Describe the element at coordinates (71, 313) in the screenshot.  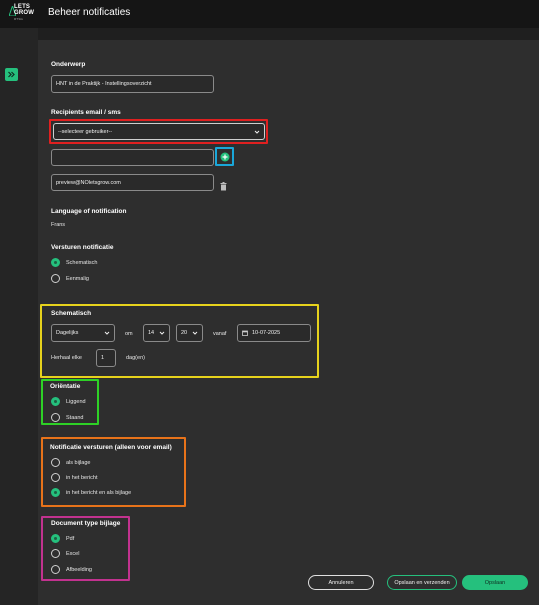
I see `schedule-label: Schematisch` at that location.